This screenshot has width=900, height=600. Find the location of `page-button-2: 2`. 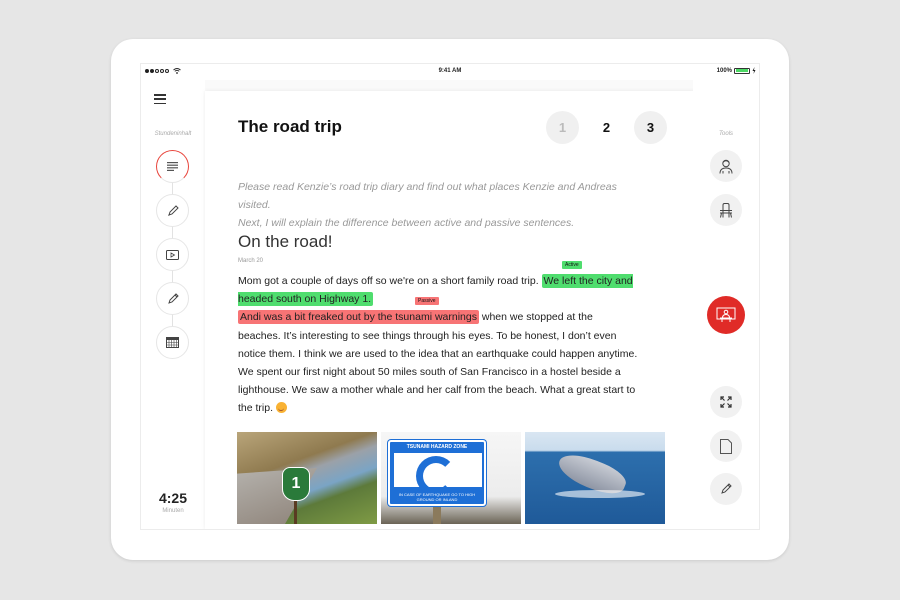

page-button-2: 2 is located at coordinates (606, 127).